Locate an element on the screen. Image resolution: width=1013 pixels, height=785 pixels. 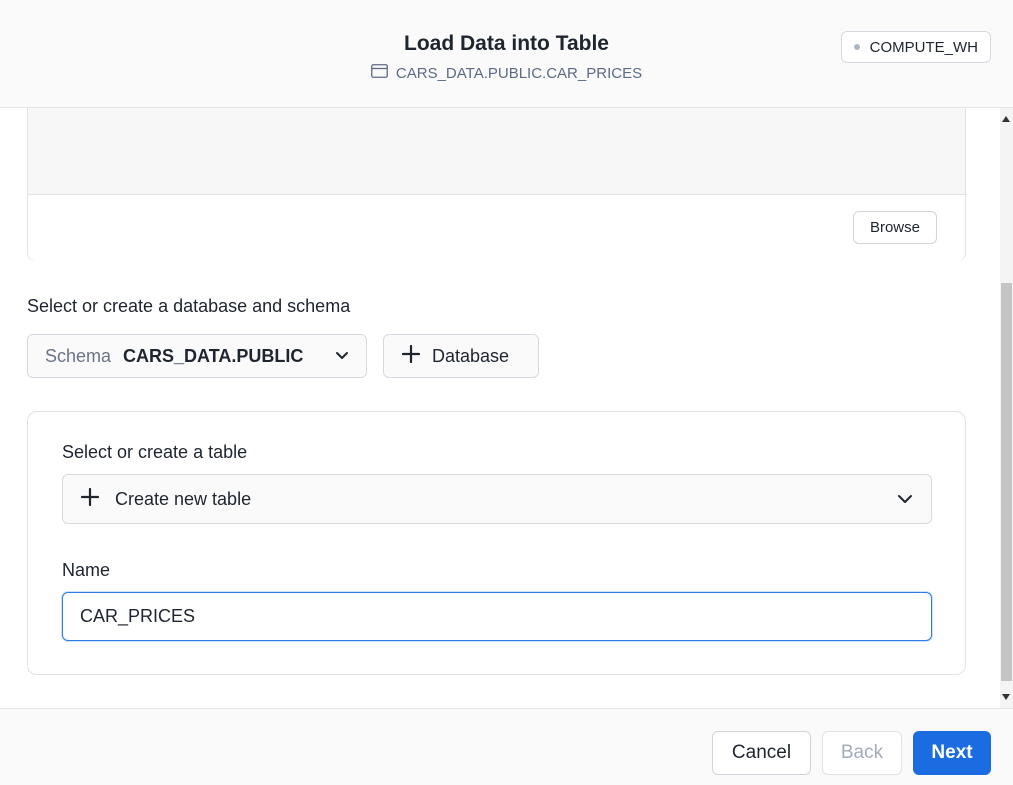
dialog-footer: Cancel Back Next is located at coordinates (506, 746).